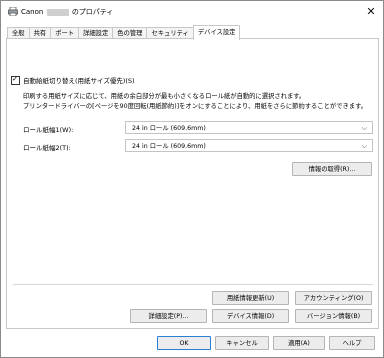  I want to click on tab-device-settings: デバイス設定, so click(216, 32).